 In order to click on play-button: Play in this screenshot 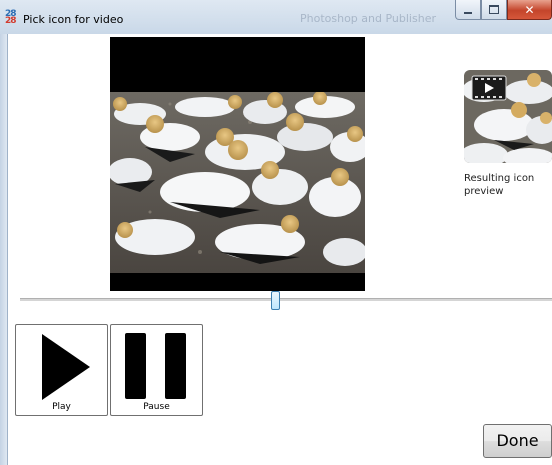, I will do `click(61, 370)`.